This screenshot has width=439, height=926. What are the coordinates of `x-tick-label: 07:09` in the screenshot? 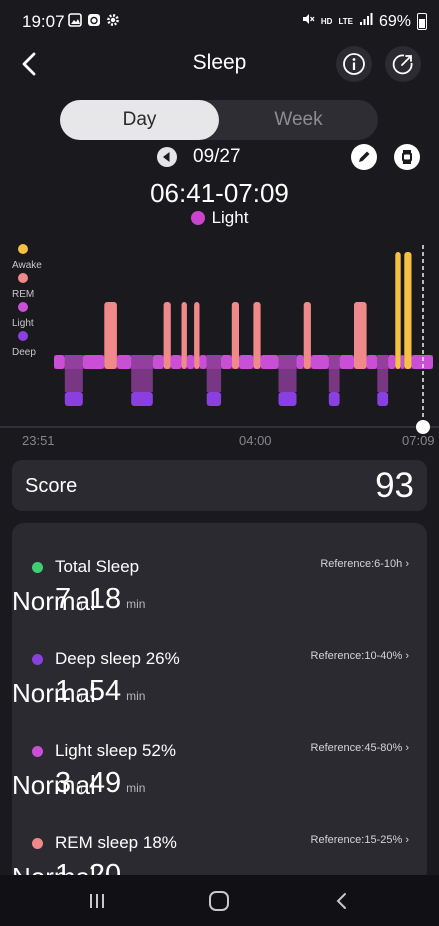 It's located at (418, 440).